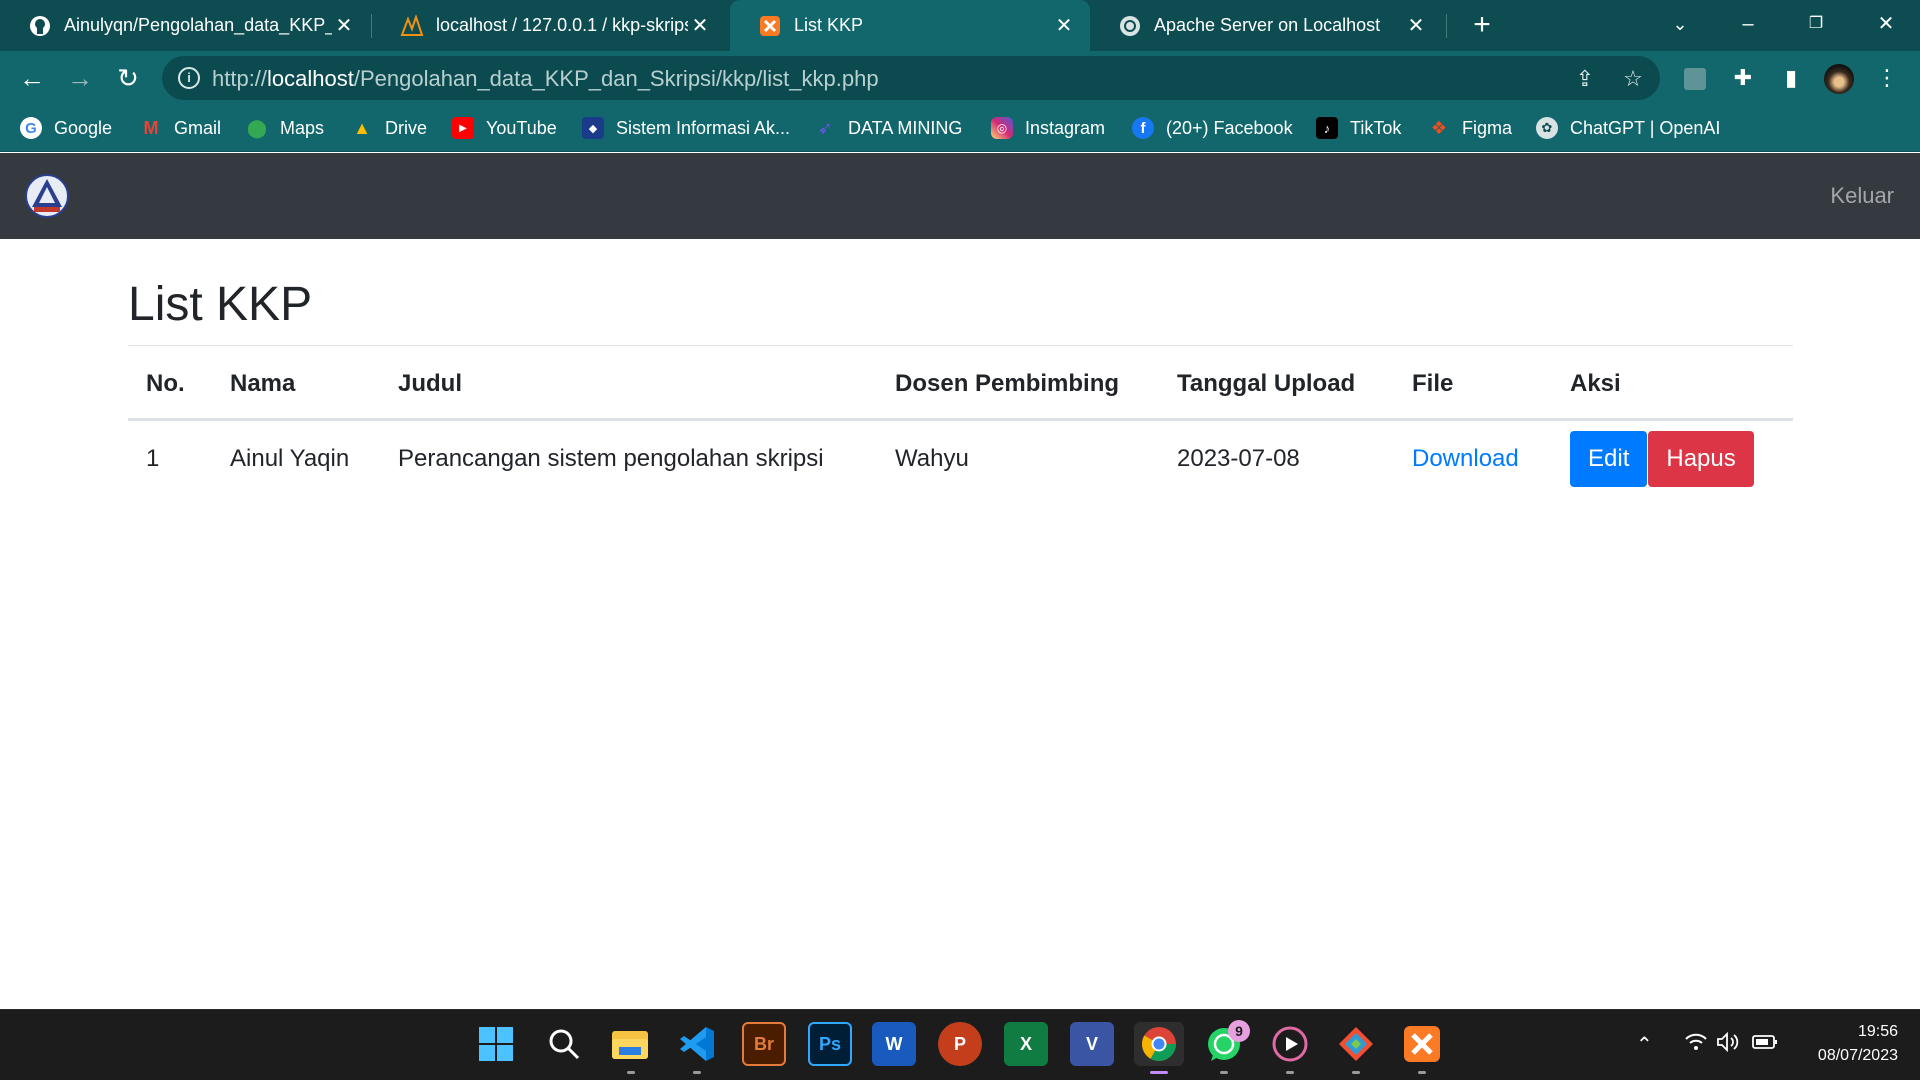  What do you see at coordinates (1858, 1044) in the screenshot?
I see `system-clock: 19:56 08/07/2023` at bounding box center [1858, 1044].